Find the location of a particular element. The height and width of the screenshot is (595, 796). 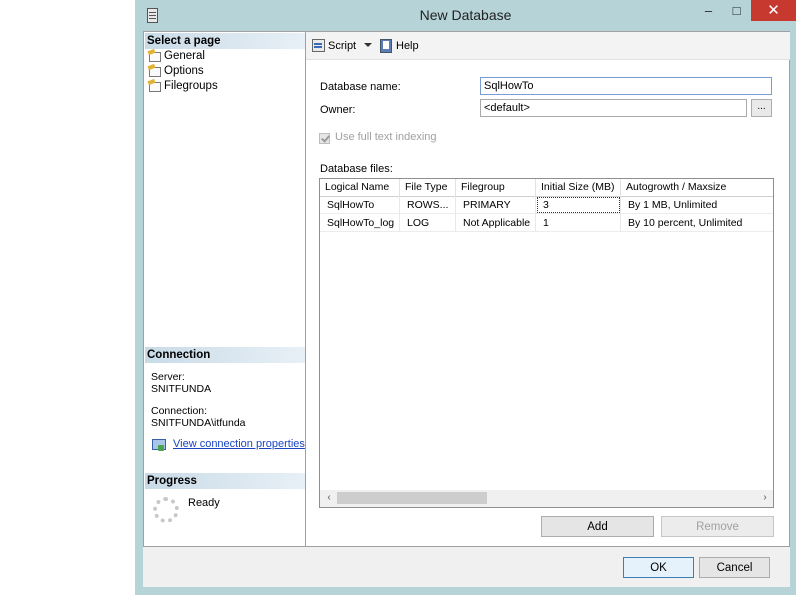

progress-header: Progress is located at coordinates (225, 481).